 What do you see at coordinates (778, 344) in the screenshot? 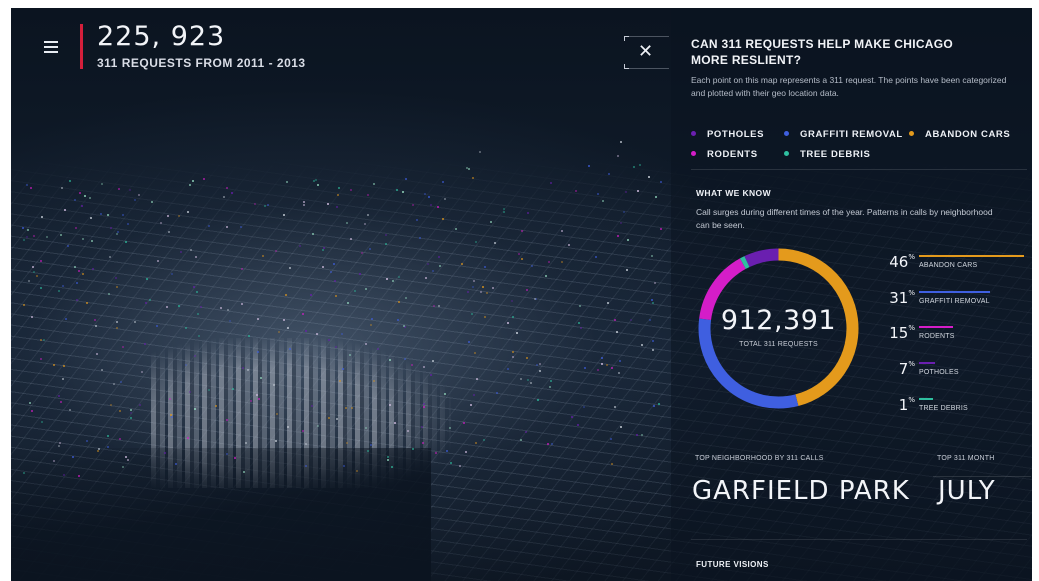
I see `total-requests-label: TOTAL 311 REQUESTS` at bounding box center [778, 344].